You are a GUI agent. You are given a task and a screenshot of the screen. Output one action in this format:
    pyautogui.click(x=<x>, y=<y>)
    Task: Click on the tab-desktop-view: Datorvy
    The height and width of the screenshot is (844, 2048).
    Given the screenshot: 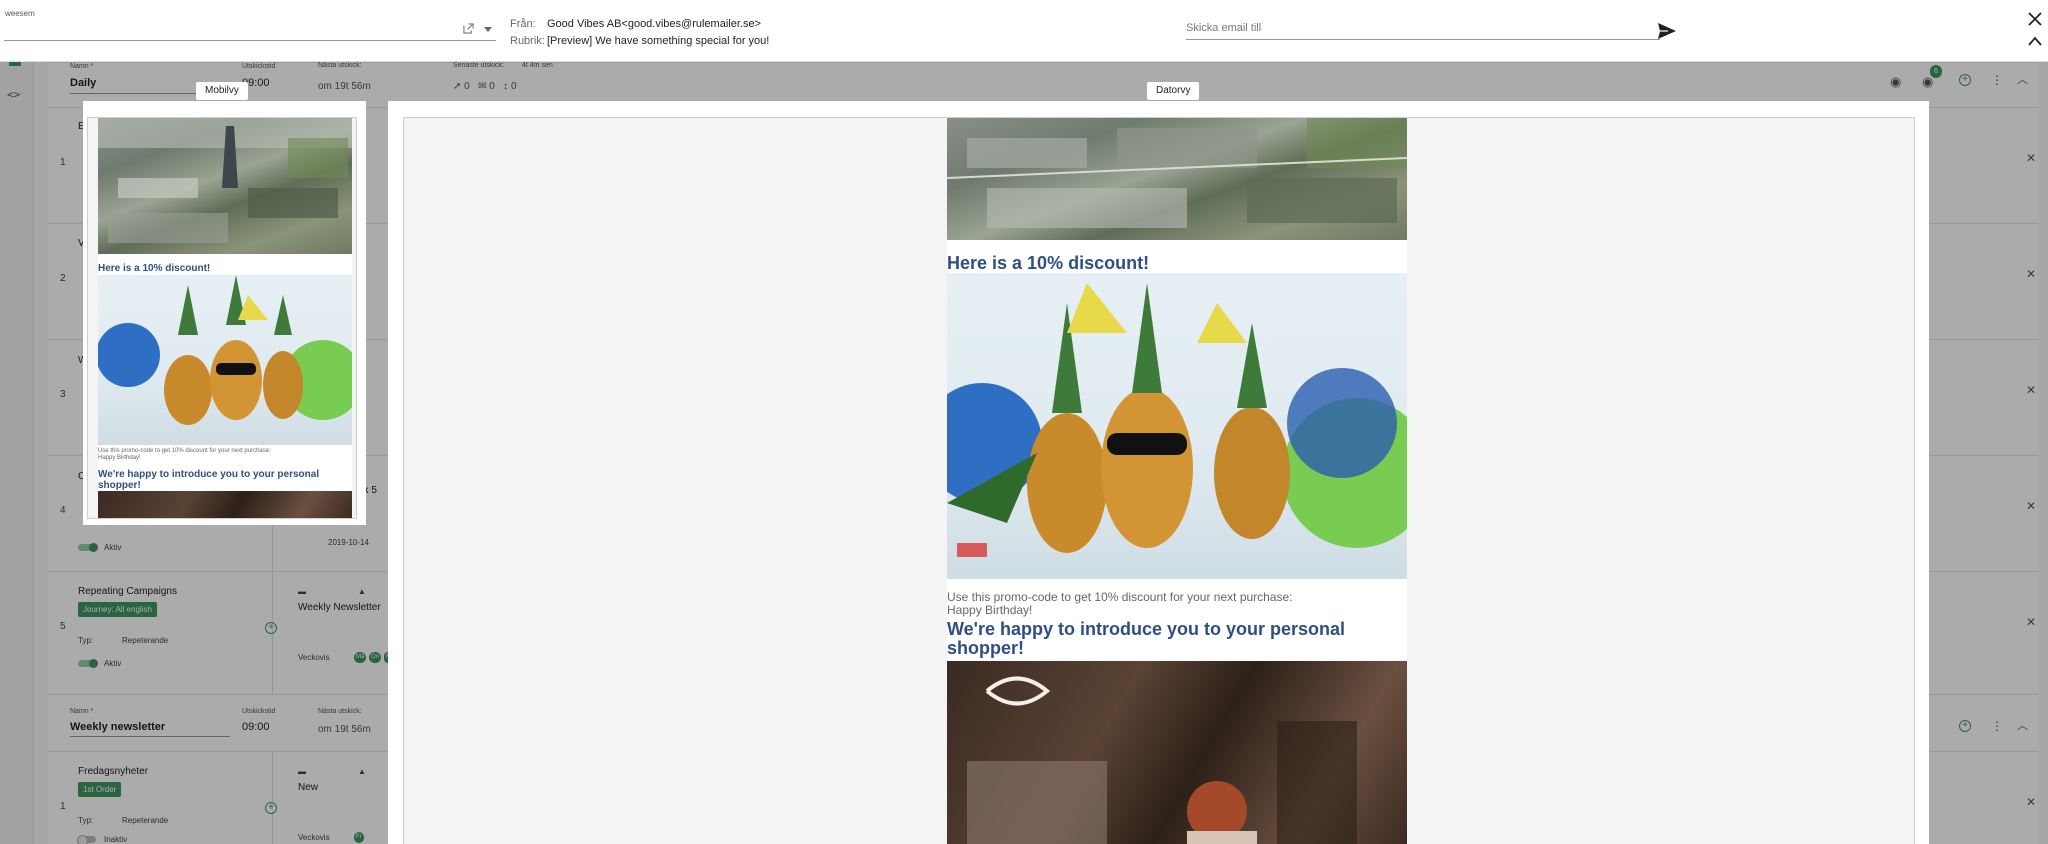 What is the action you would take?
    pyautogui.click(x=1173, y=91)
    